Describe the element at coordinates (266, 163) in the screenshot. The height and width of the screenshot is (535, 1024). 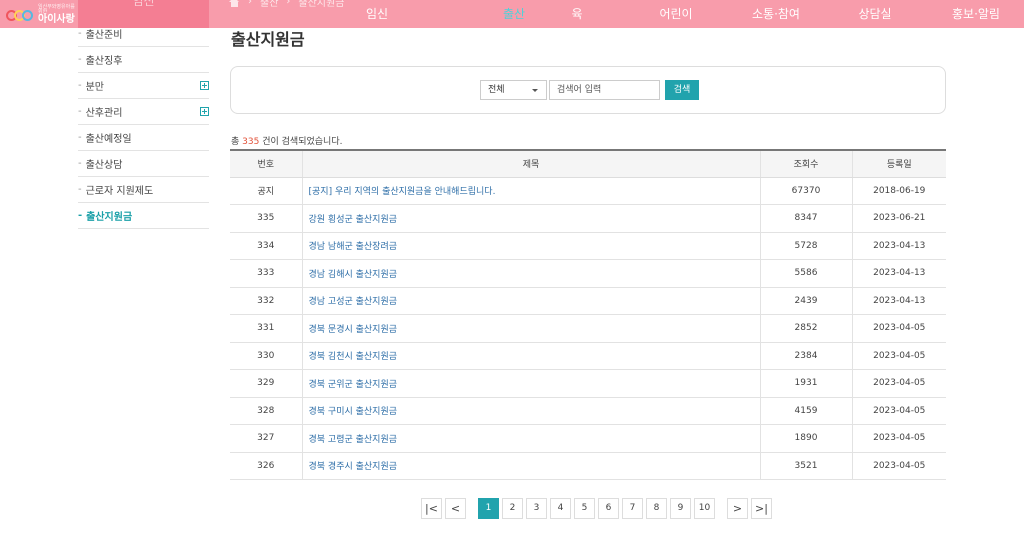
I see `column-header-number: 번호` at that location.